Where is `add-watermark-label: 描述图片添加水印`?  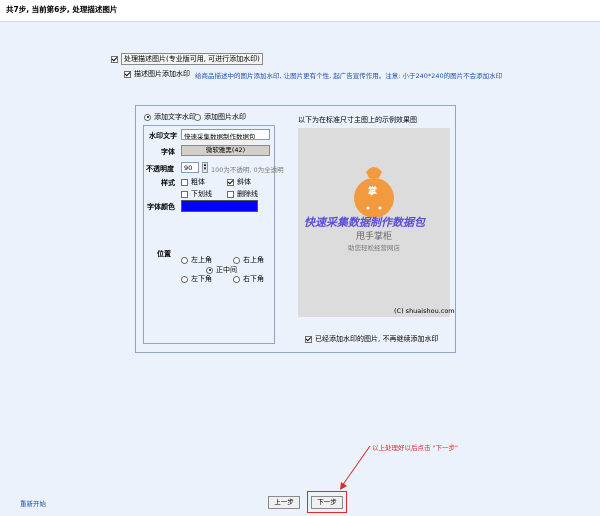
add-watermark-label: 描述图片添加水印 is located at coordinates (162, 74).